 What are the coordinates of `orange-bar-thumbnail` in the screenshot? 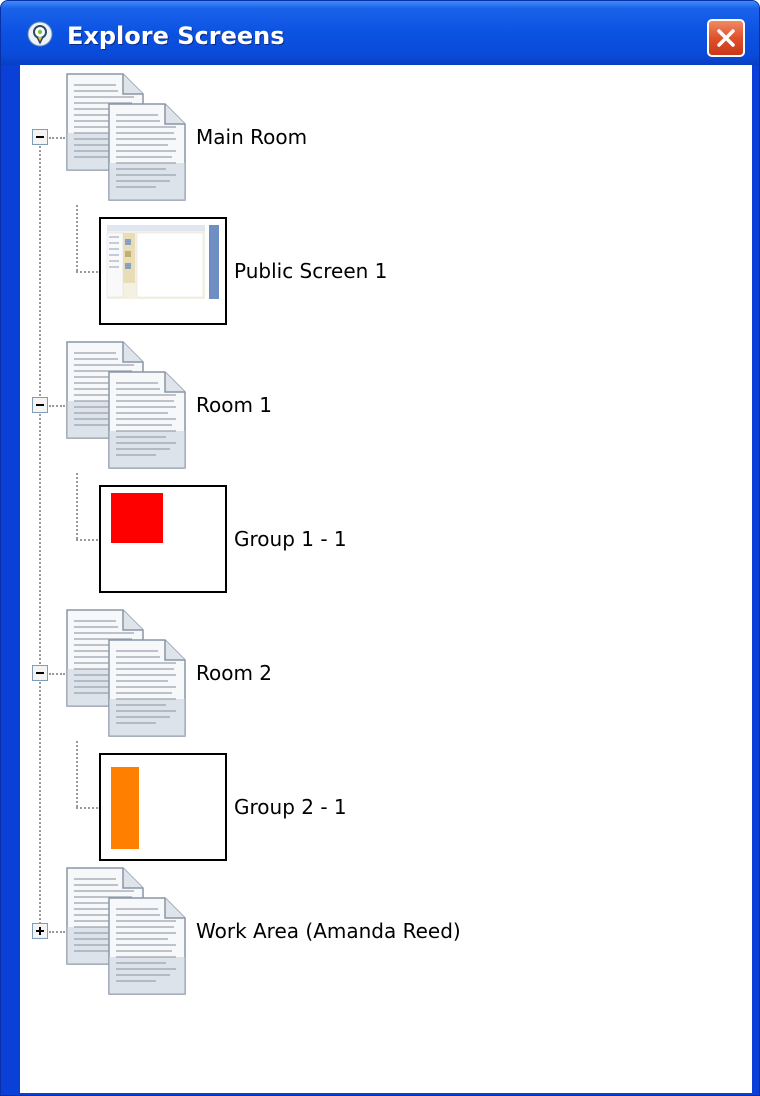 It's located at (125, 808).